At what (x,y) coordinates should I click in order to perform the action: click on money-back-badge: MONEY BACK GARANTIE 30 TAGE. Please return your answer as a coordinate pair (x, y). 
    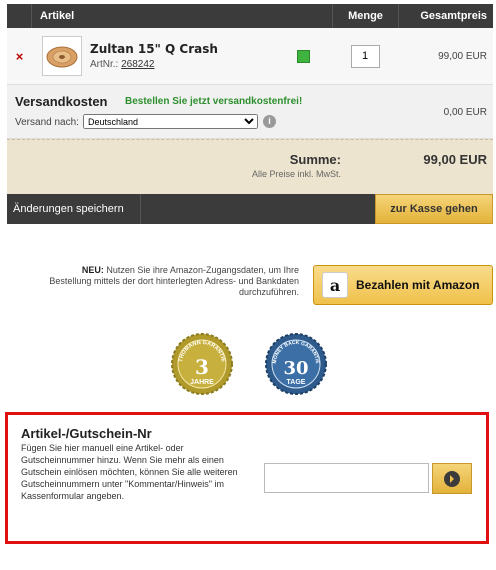
    Looking at the image, I should click on (296, 364).